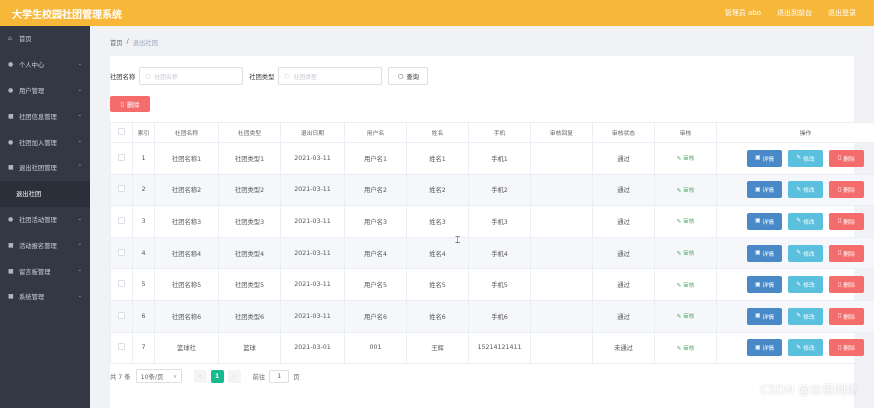  Describe the element at coordinates (623, 348) in the screenshot. I see `cell-status: 未通过` at that location.